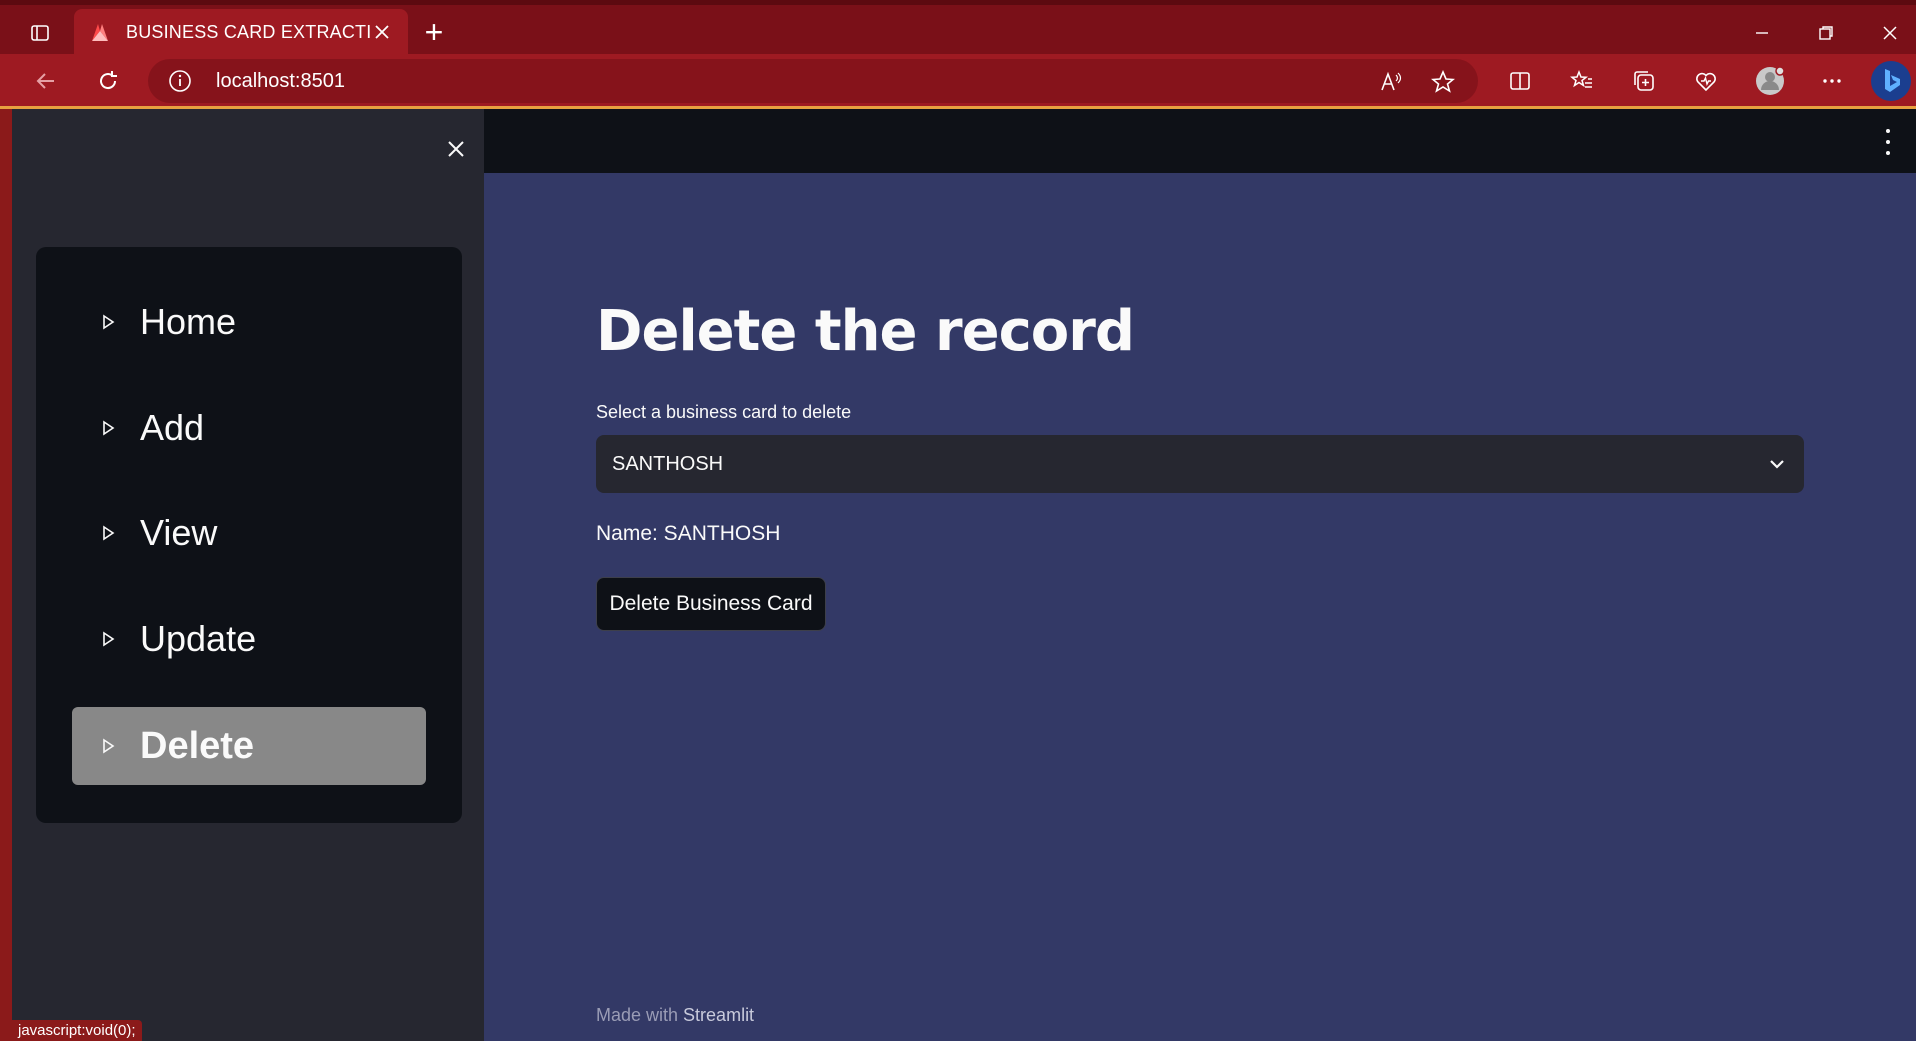 The width and height of the screenshot is (1916, 1041). What do you see at coordinates (108, 81) in the screenshot?
I see `reload-icon` at bounding box center [108, 81].